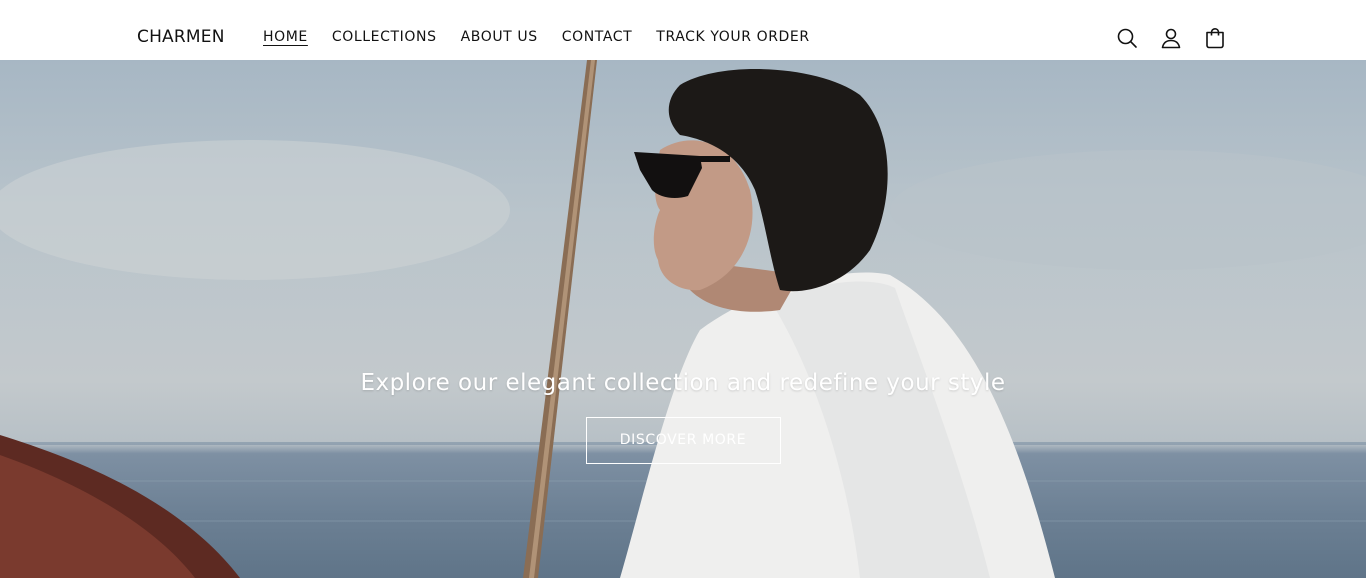  Describe the element at coordinates (1127, 38) in the screenshot. I see `search-icon` at that location.